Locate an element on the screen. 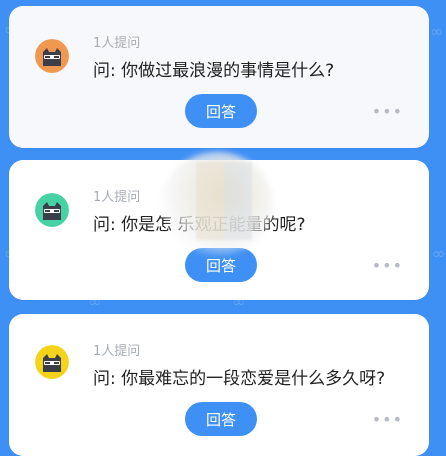 This screenshot has height=456, width=446. question-text: 问: 你最难忘的一段恋爱是什么多久呀? is located at coordinates (239, 379).